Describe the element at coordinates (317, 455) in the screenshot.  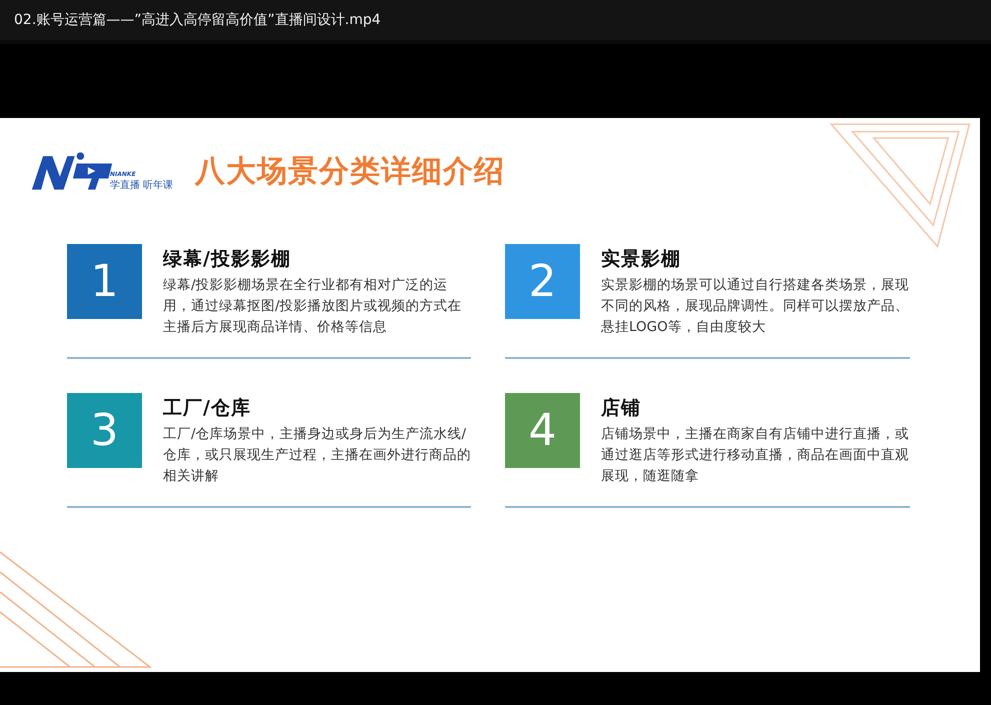
I see `scene-description: 工厂/仓库场景中，主播身边或身后为生产流水线/仓库，或只展现生产过程，主播在画外进行商品的相关讲解` at that location.